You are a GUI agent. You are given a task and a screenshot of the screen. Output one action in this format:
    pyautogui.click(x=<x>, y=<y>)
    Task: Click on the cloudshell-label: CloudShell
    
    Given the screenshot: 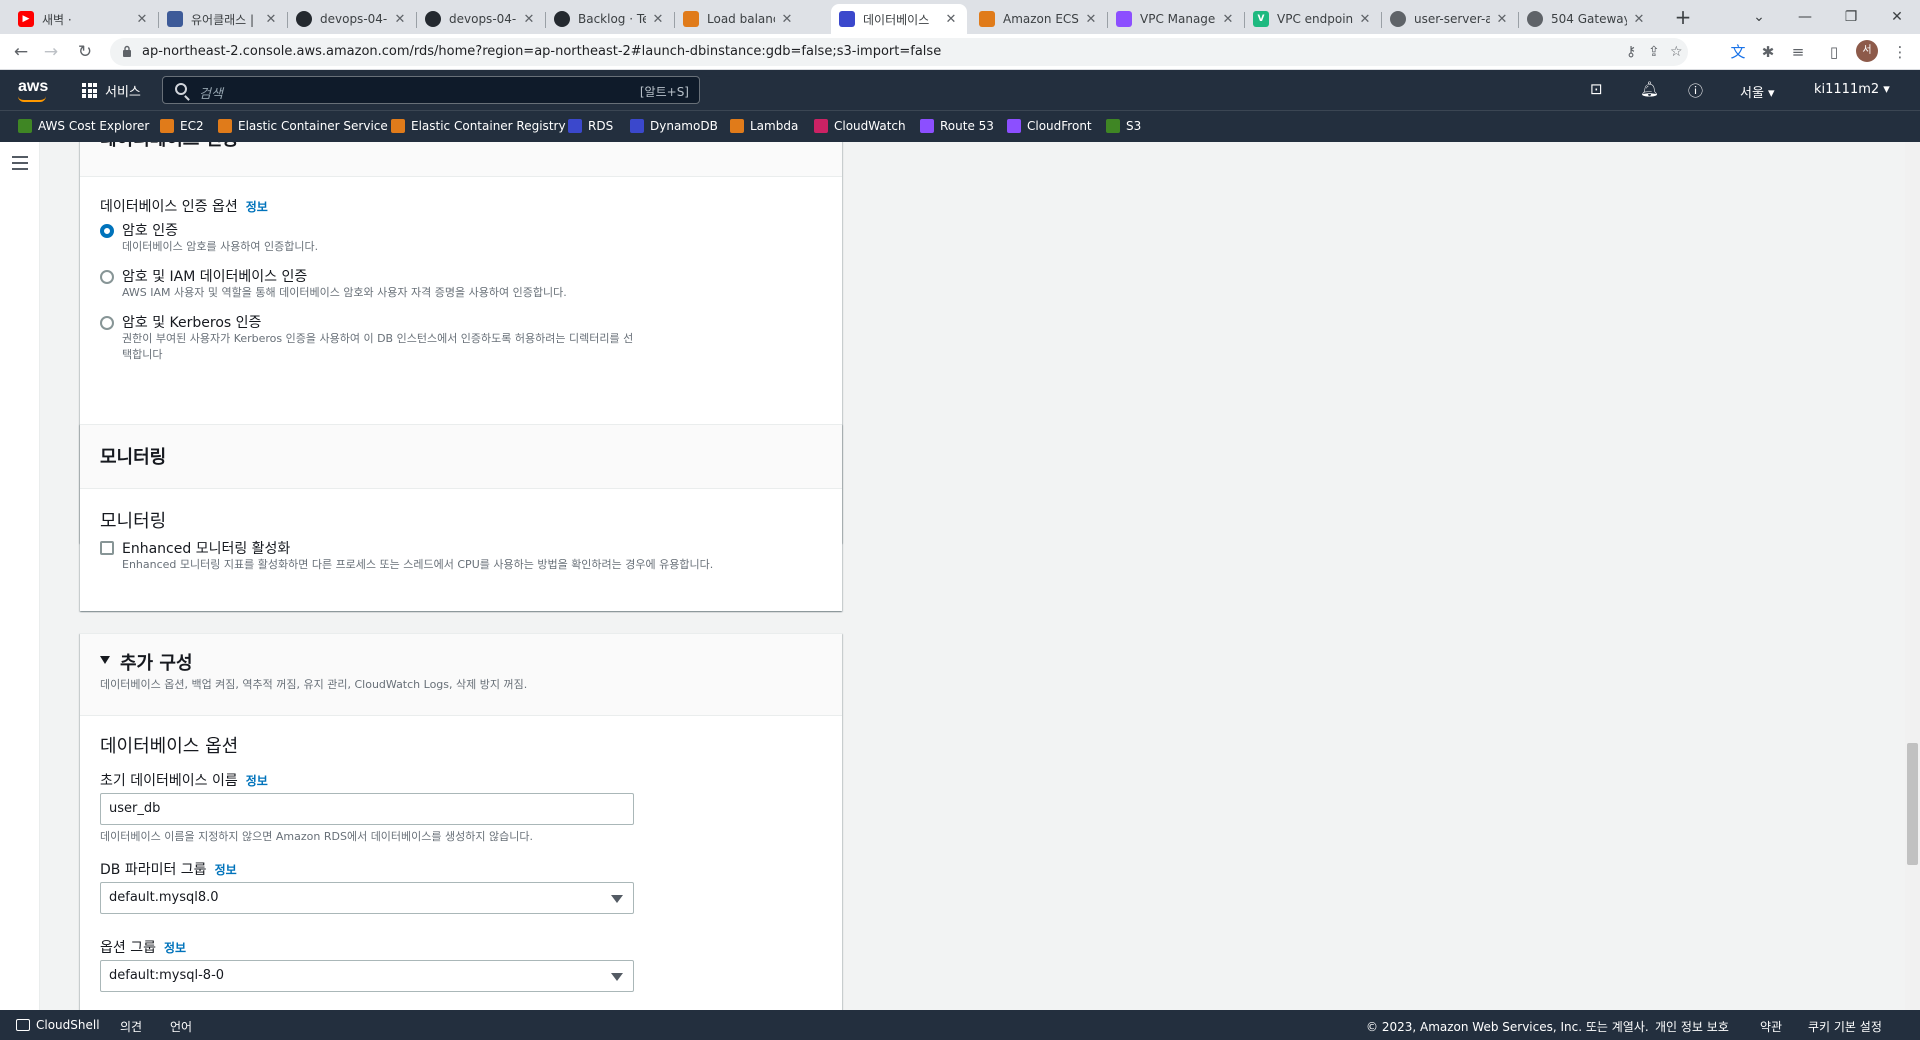 What is the action you would take?
    pyautogui.click(x=68, y=1025)
    